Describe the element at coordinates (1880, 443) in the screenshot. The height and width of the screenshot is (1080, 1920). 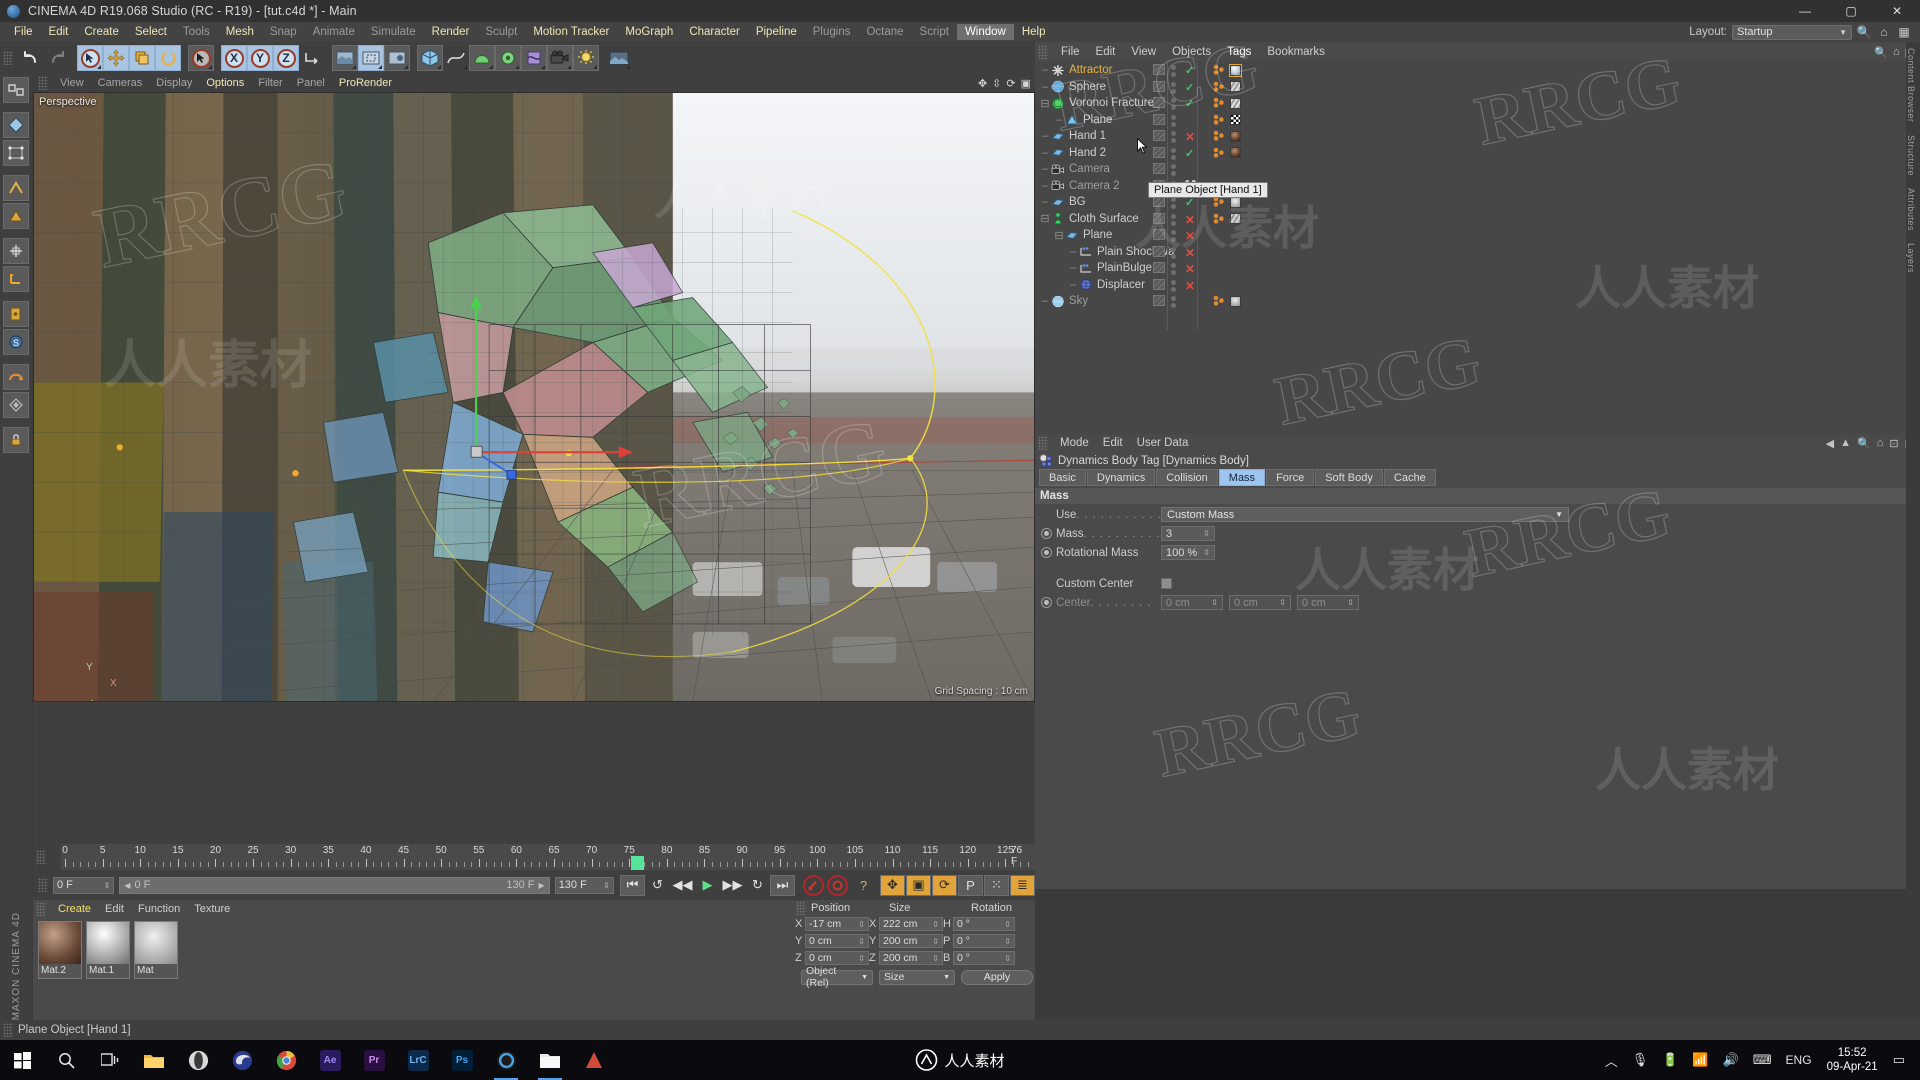
I see `pin-icon: ⌂` at that location.